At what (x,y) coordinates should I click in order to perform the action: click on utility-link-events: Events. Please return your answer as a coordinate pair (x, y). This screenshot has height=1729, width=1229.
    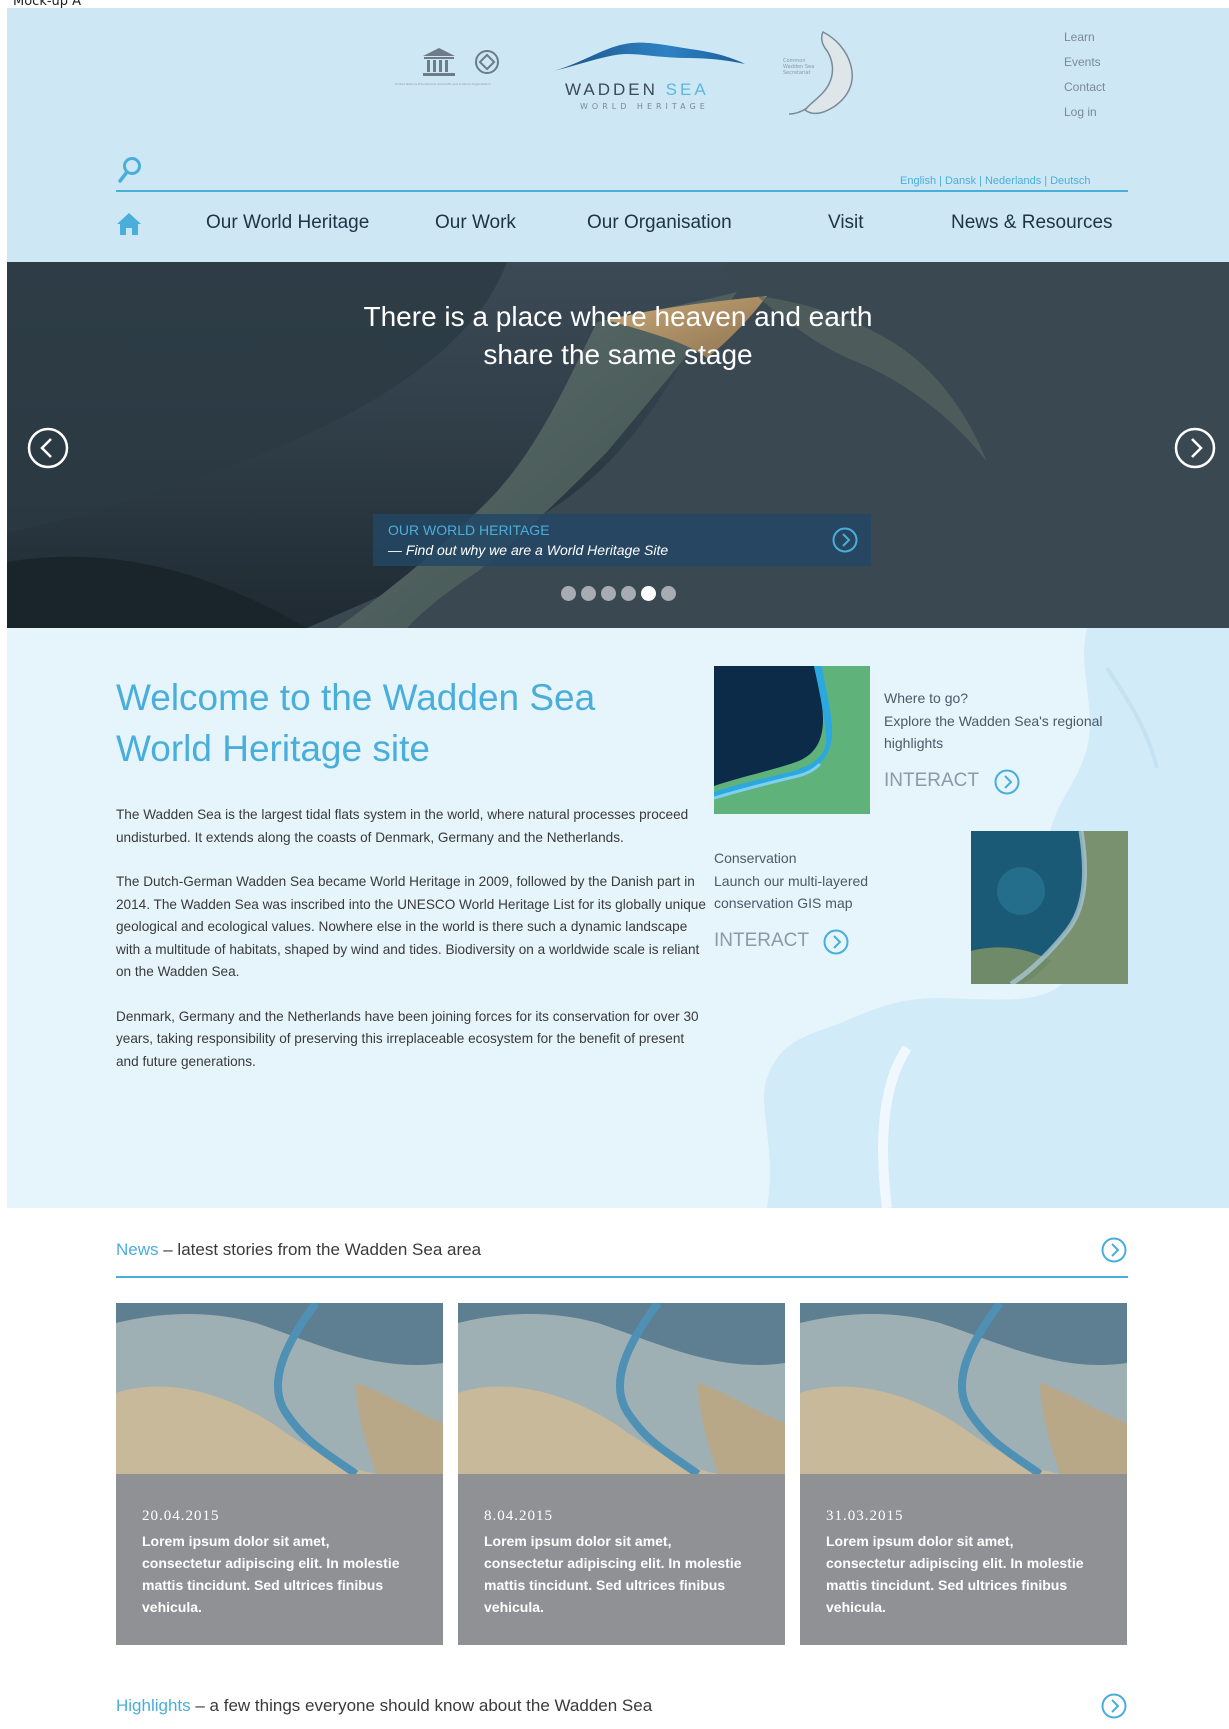
    Looking at the image, I should click on (1084, 67).